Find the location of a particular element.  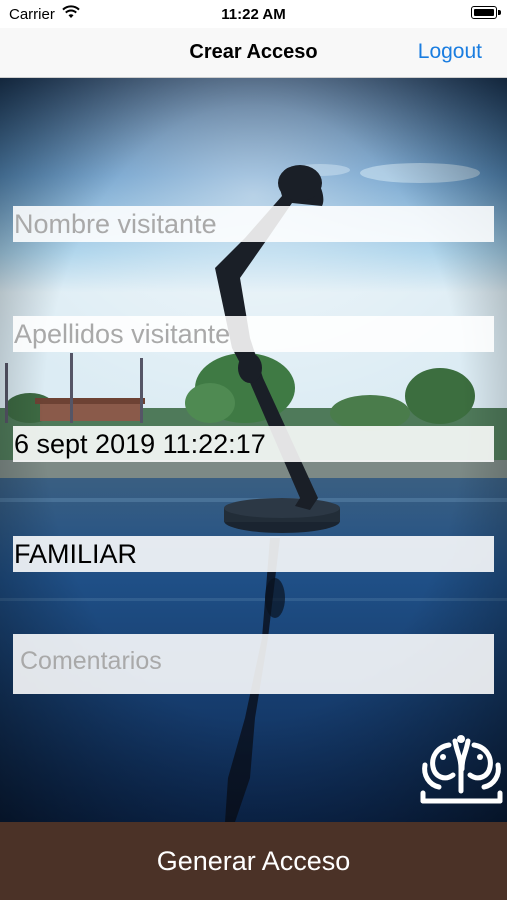

clock: 11:22 AM is located at coordinates (253, 14).